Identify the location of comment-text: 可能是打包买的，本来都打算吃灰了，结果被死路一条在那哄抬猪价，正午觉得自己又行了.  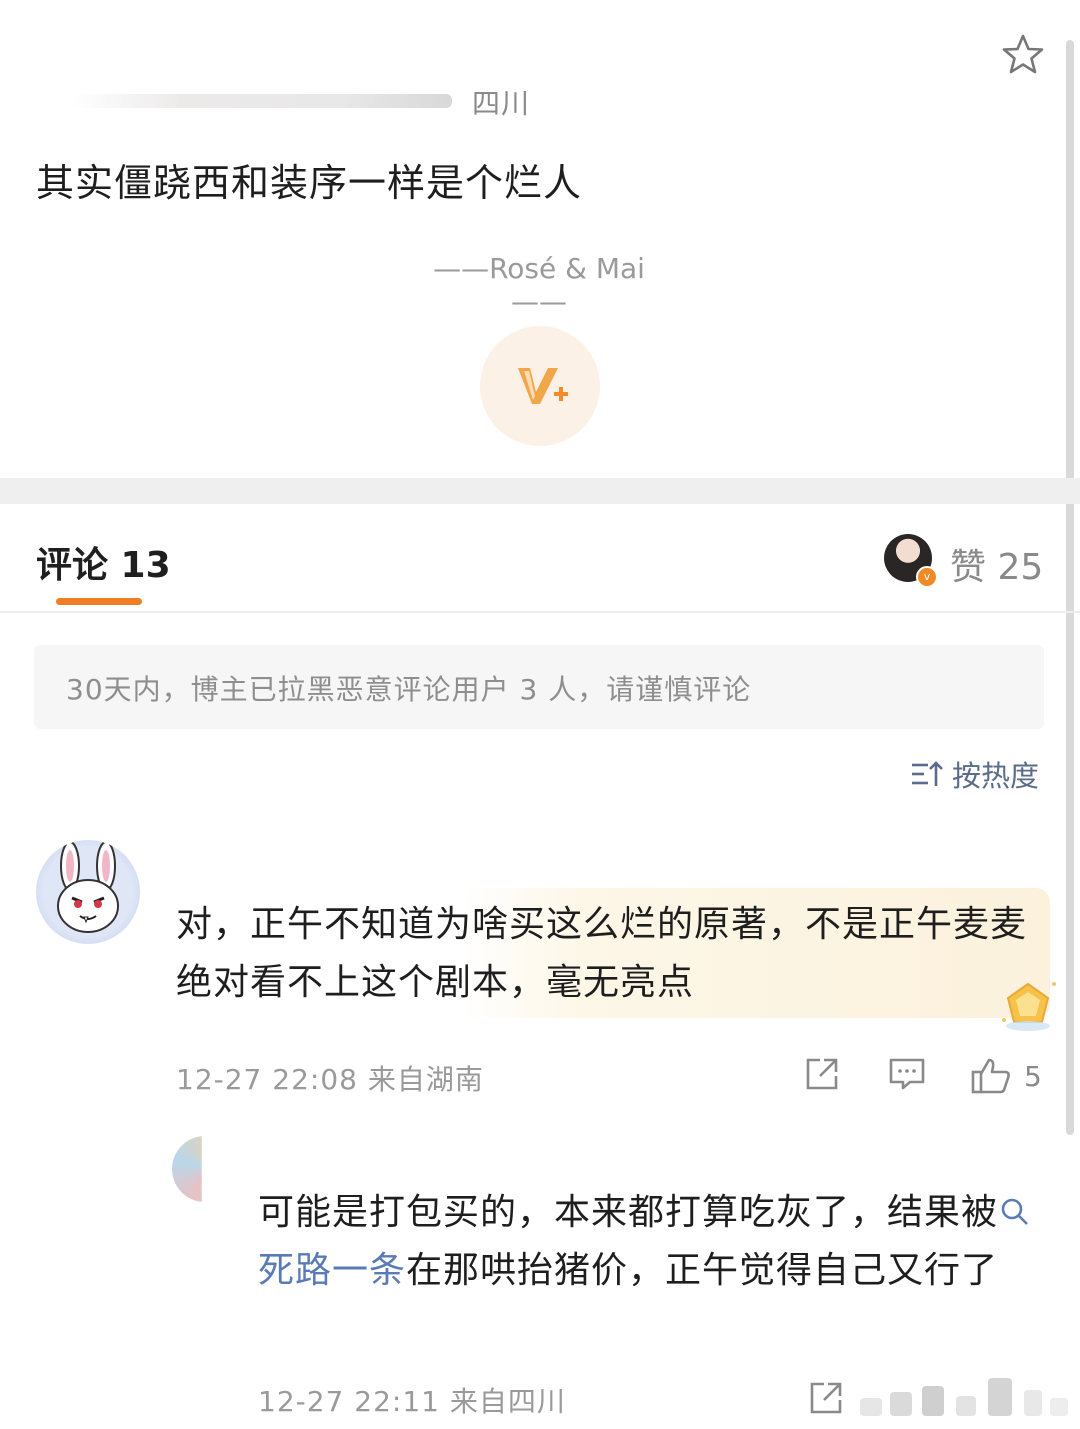
(648, 1242).